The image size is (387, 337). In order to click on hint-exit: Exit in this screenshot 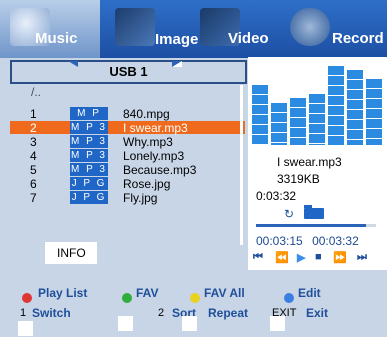, I will do `click(317, 313)`.